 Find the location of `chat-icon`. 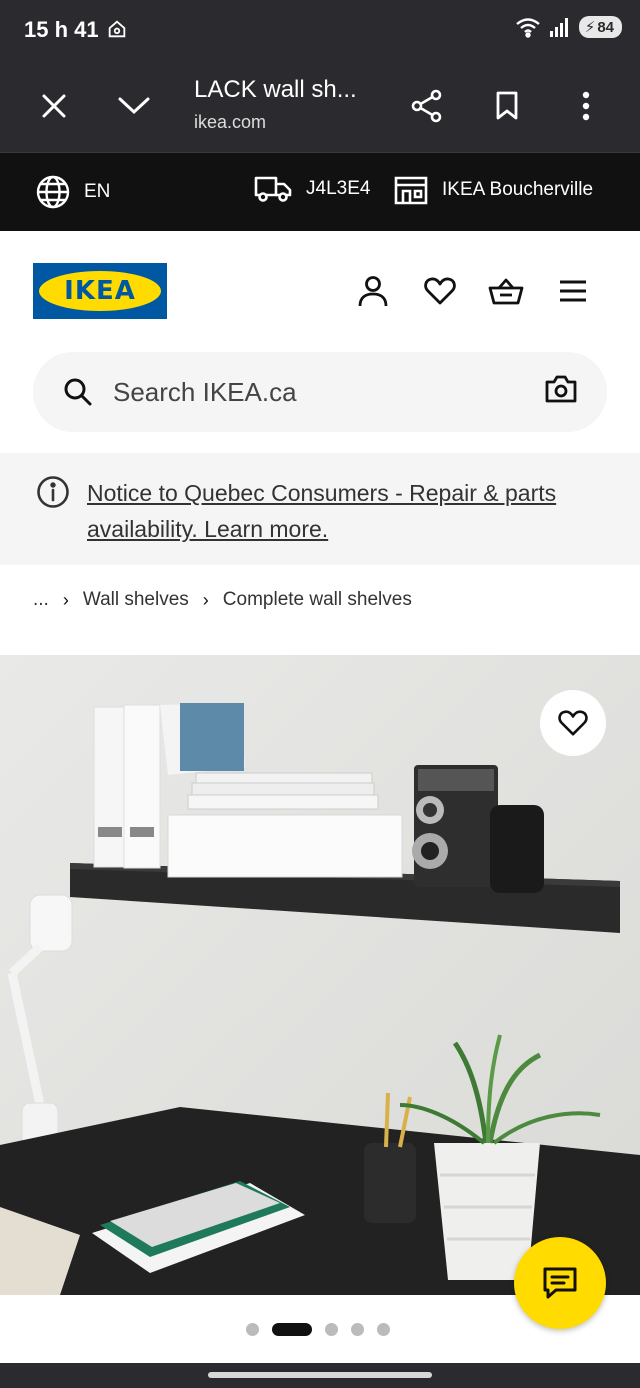

chat-icon is located at coordinates (560, 1283).